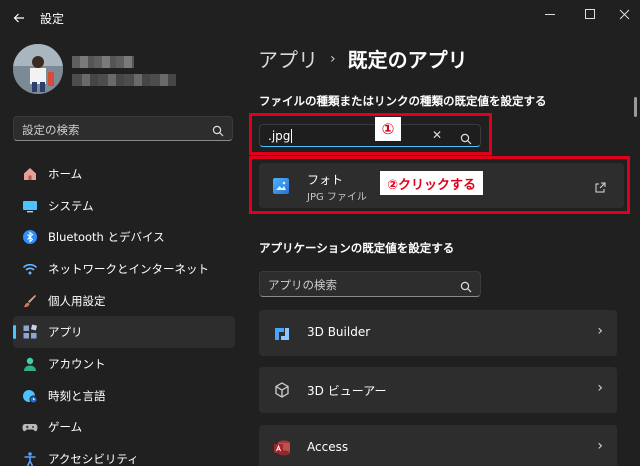 Image resolution: width=640 pixels, height=466 pixels. I want to click on sidebar-item-system: システム, so click(124, 206).